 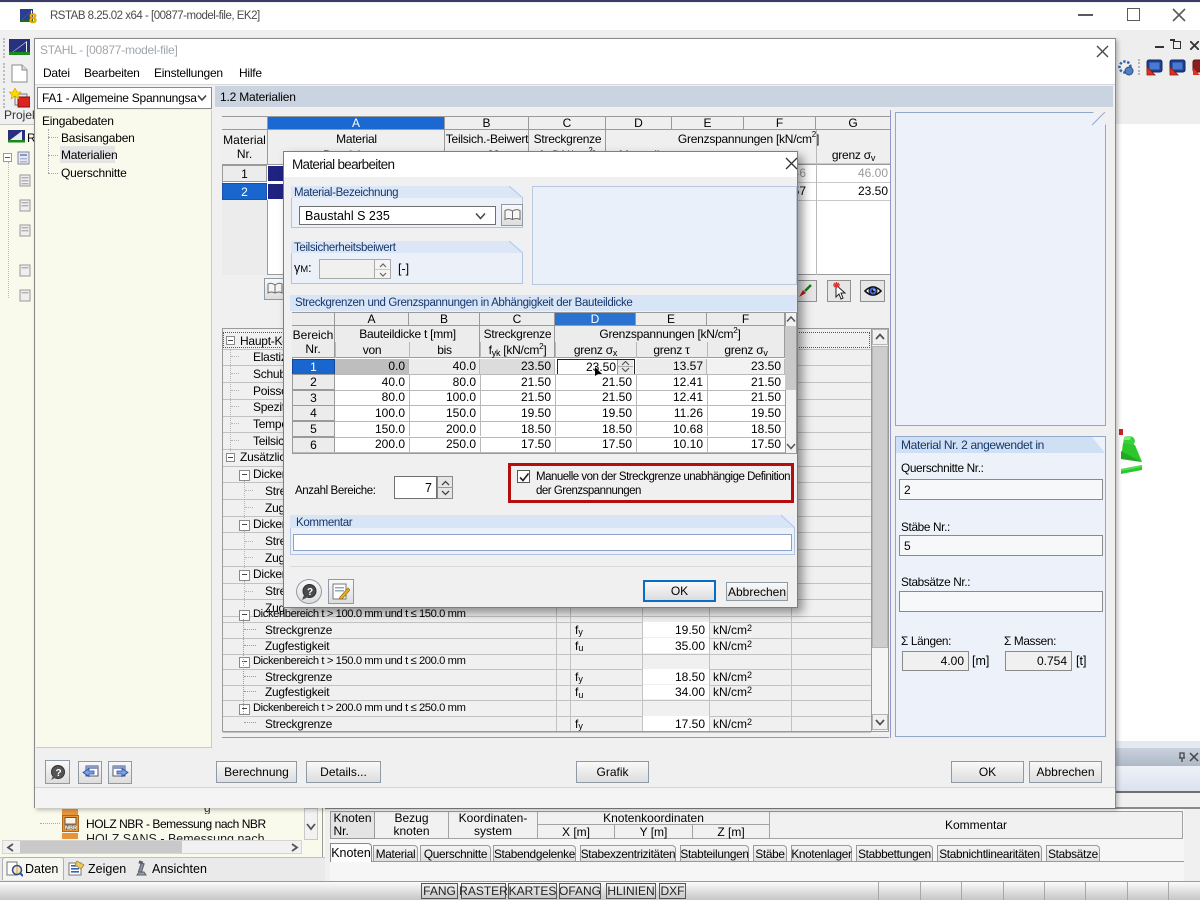 I want to click on svg-text: 8, so click(x=33, y=17).